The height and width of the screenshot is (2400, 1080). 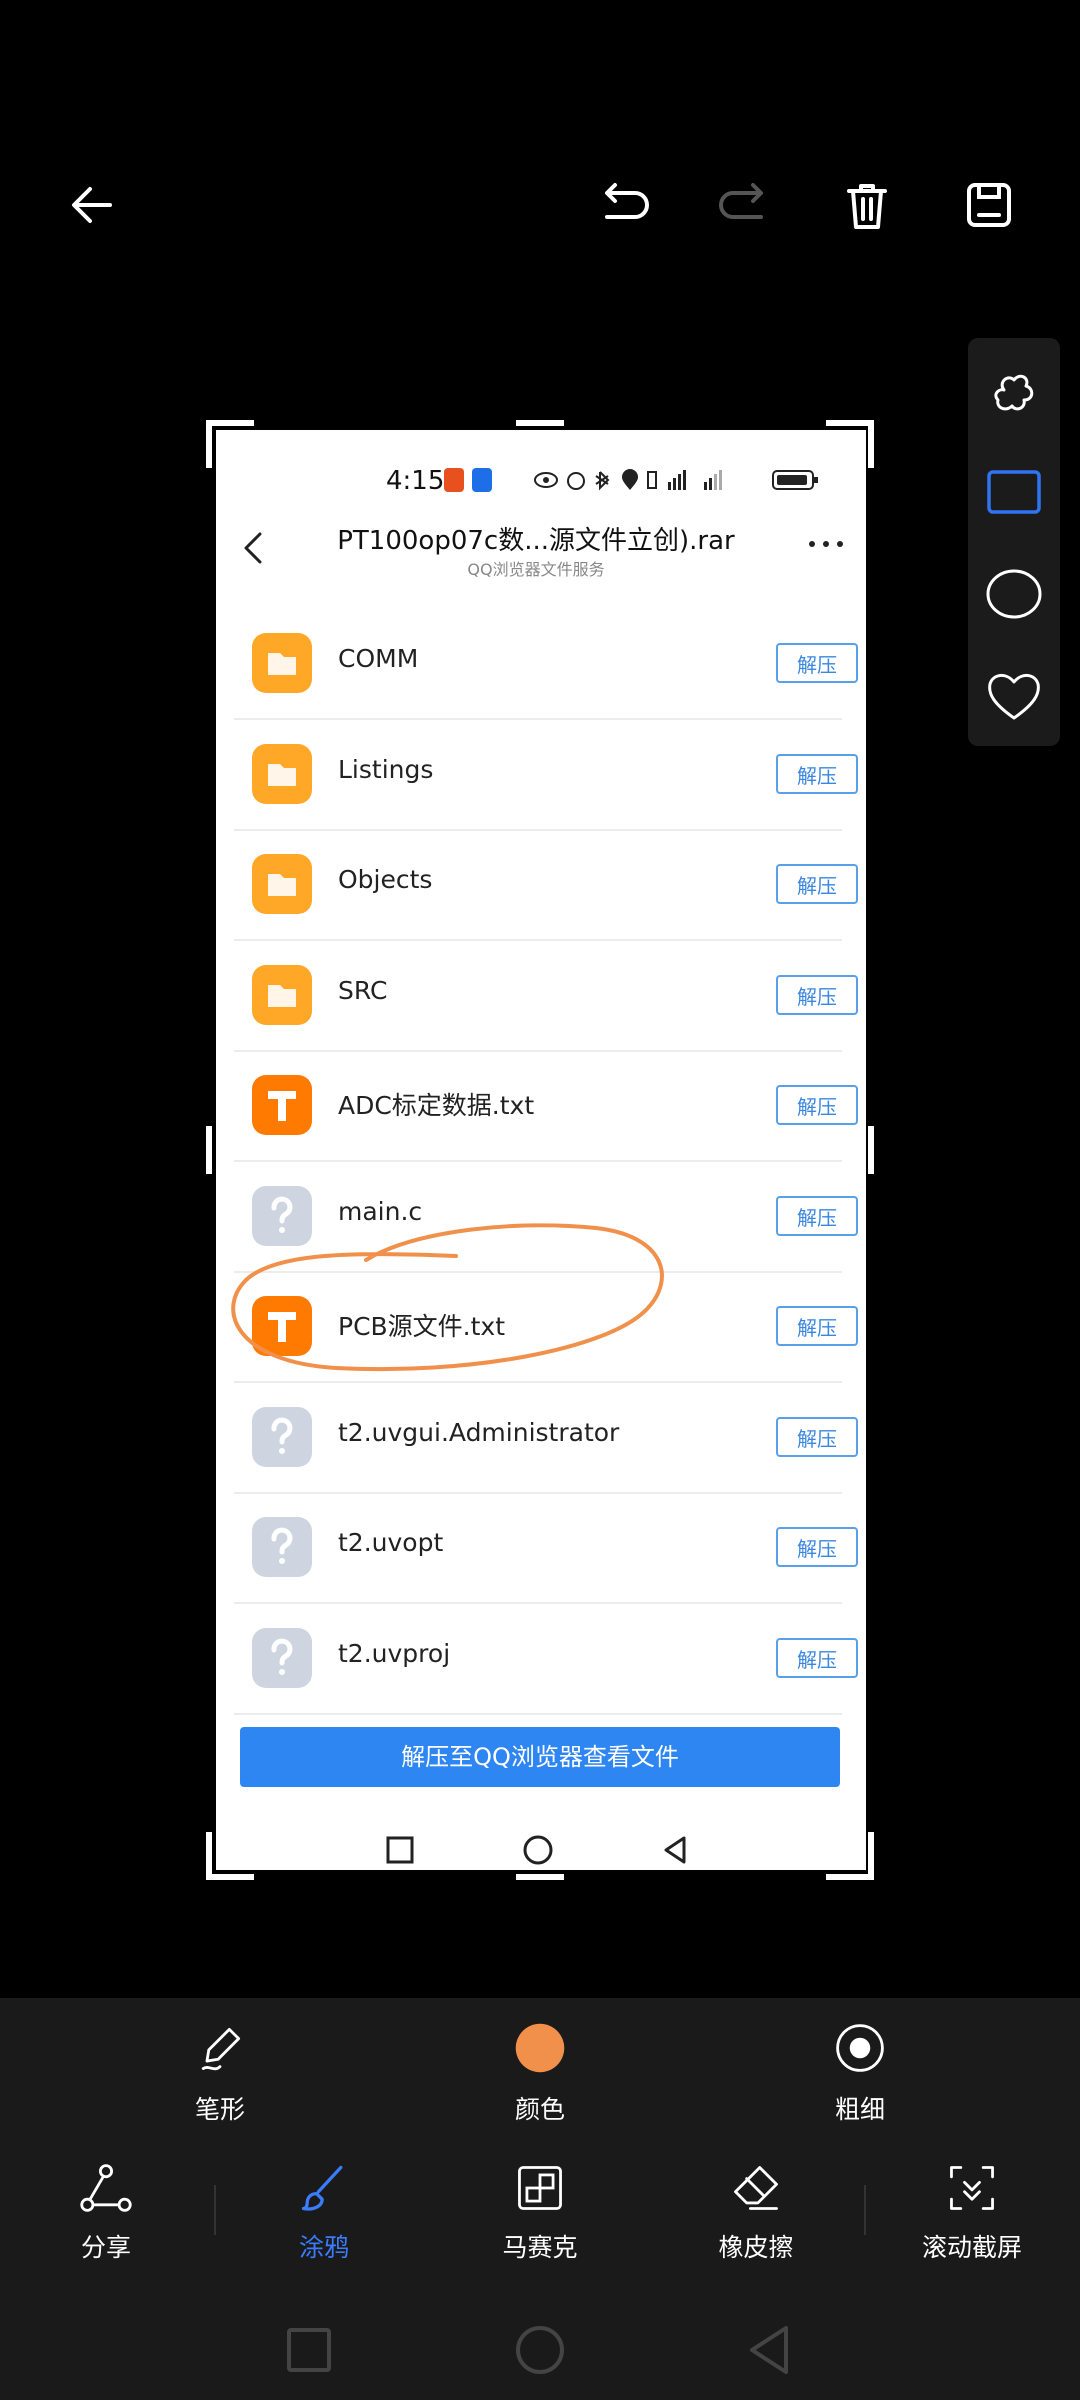 I want to click on mosaic-label: 马赛克, so click(x=540, y=2247).